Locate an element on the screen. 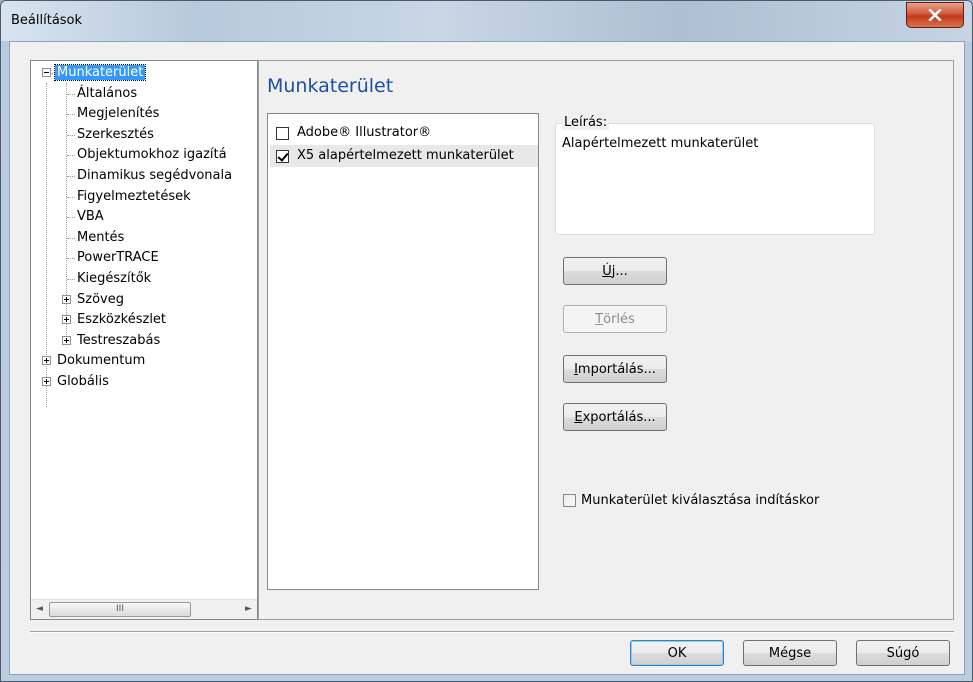  scroll-right-icon: ► is located at coordinates (248, 609).